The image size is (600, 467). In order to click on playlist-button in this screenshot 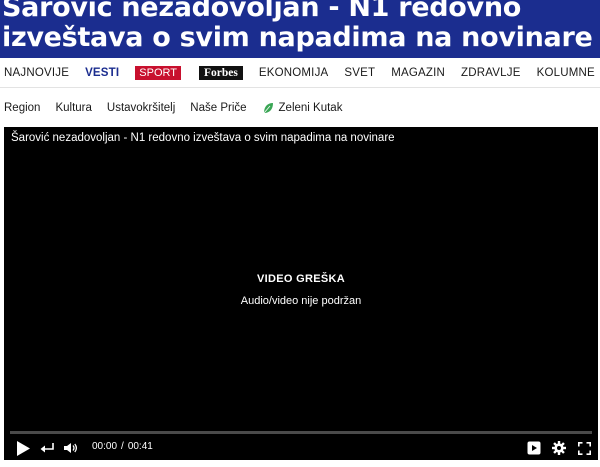, I will do `click(534, 448)`.